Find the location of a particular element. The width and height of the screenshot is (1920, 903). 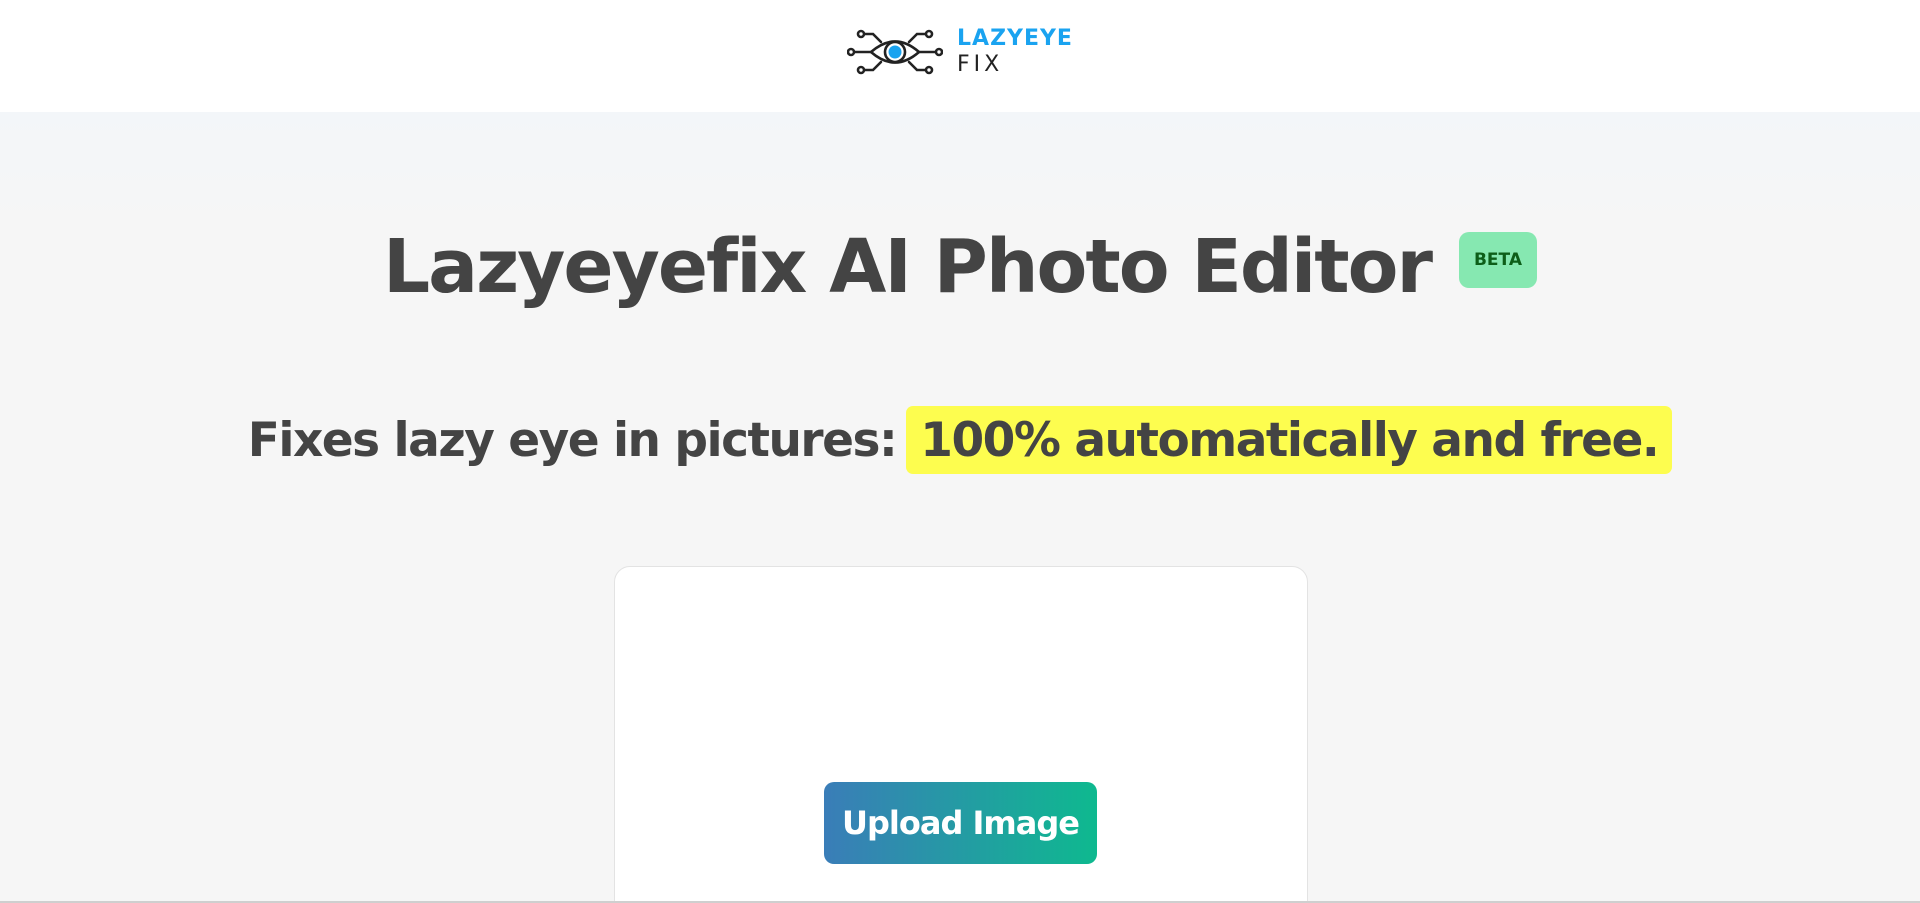

page-title: Lazyeyefix AI Photo Editor is located at coordinates (908, 267).